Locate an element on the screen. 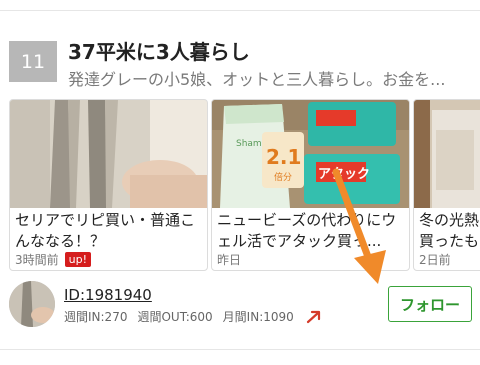  article-time-3: 2日前 is located at coordinates (435, 260).